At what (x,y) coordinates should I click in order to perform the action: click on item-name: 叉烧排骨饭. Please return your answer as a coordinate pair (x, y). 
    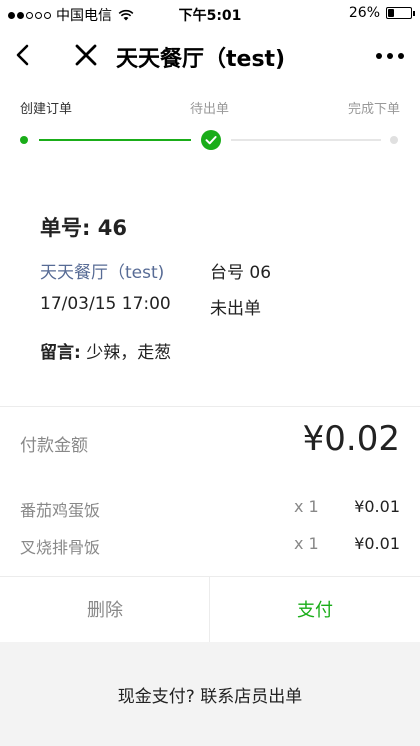
    Looking at the image, I should click on (60, 547).